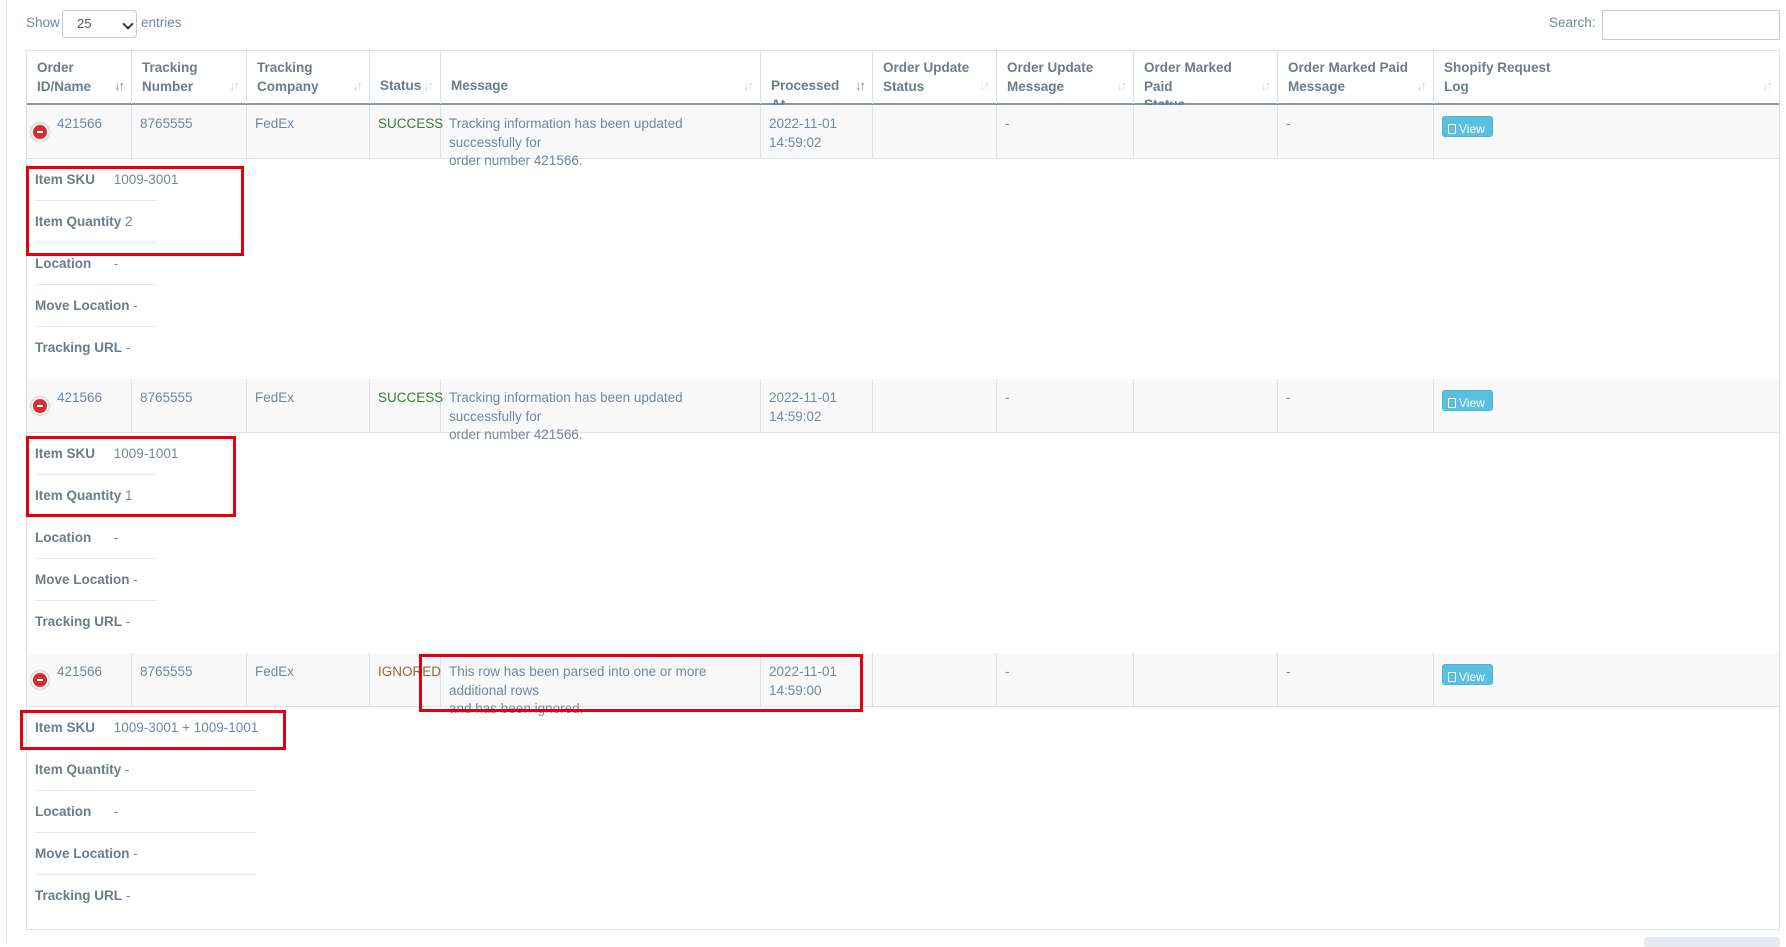 The width and height of the screenshot is (1786, 947). What do you see at coordinates (1356, 77) in the screenshot?
I see `column-header-marked-paid-message: Order Marked Paid Message ↓↑` at bounding box center [1356, 77].